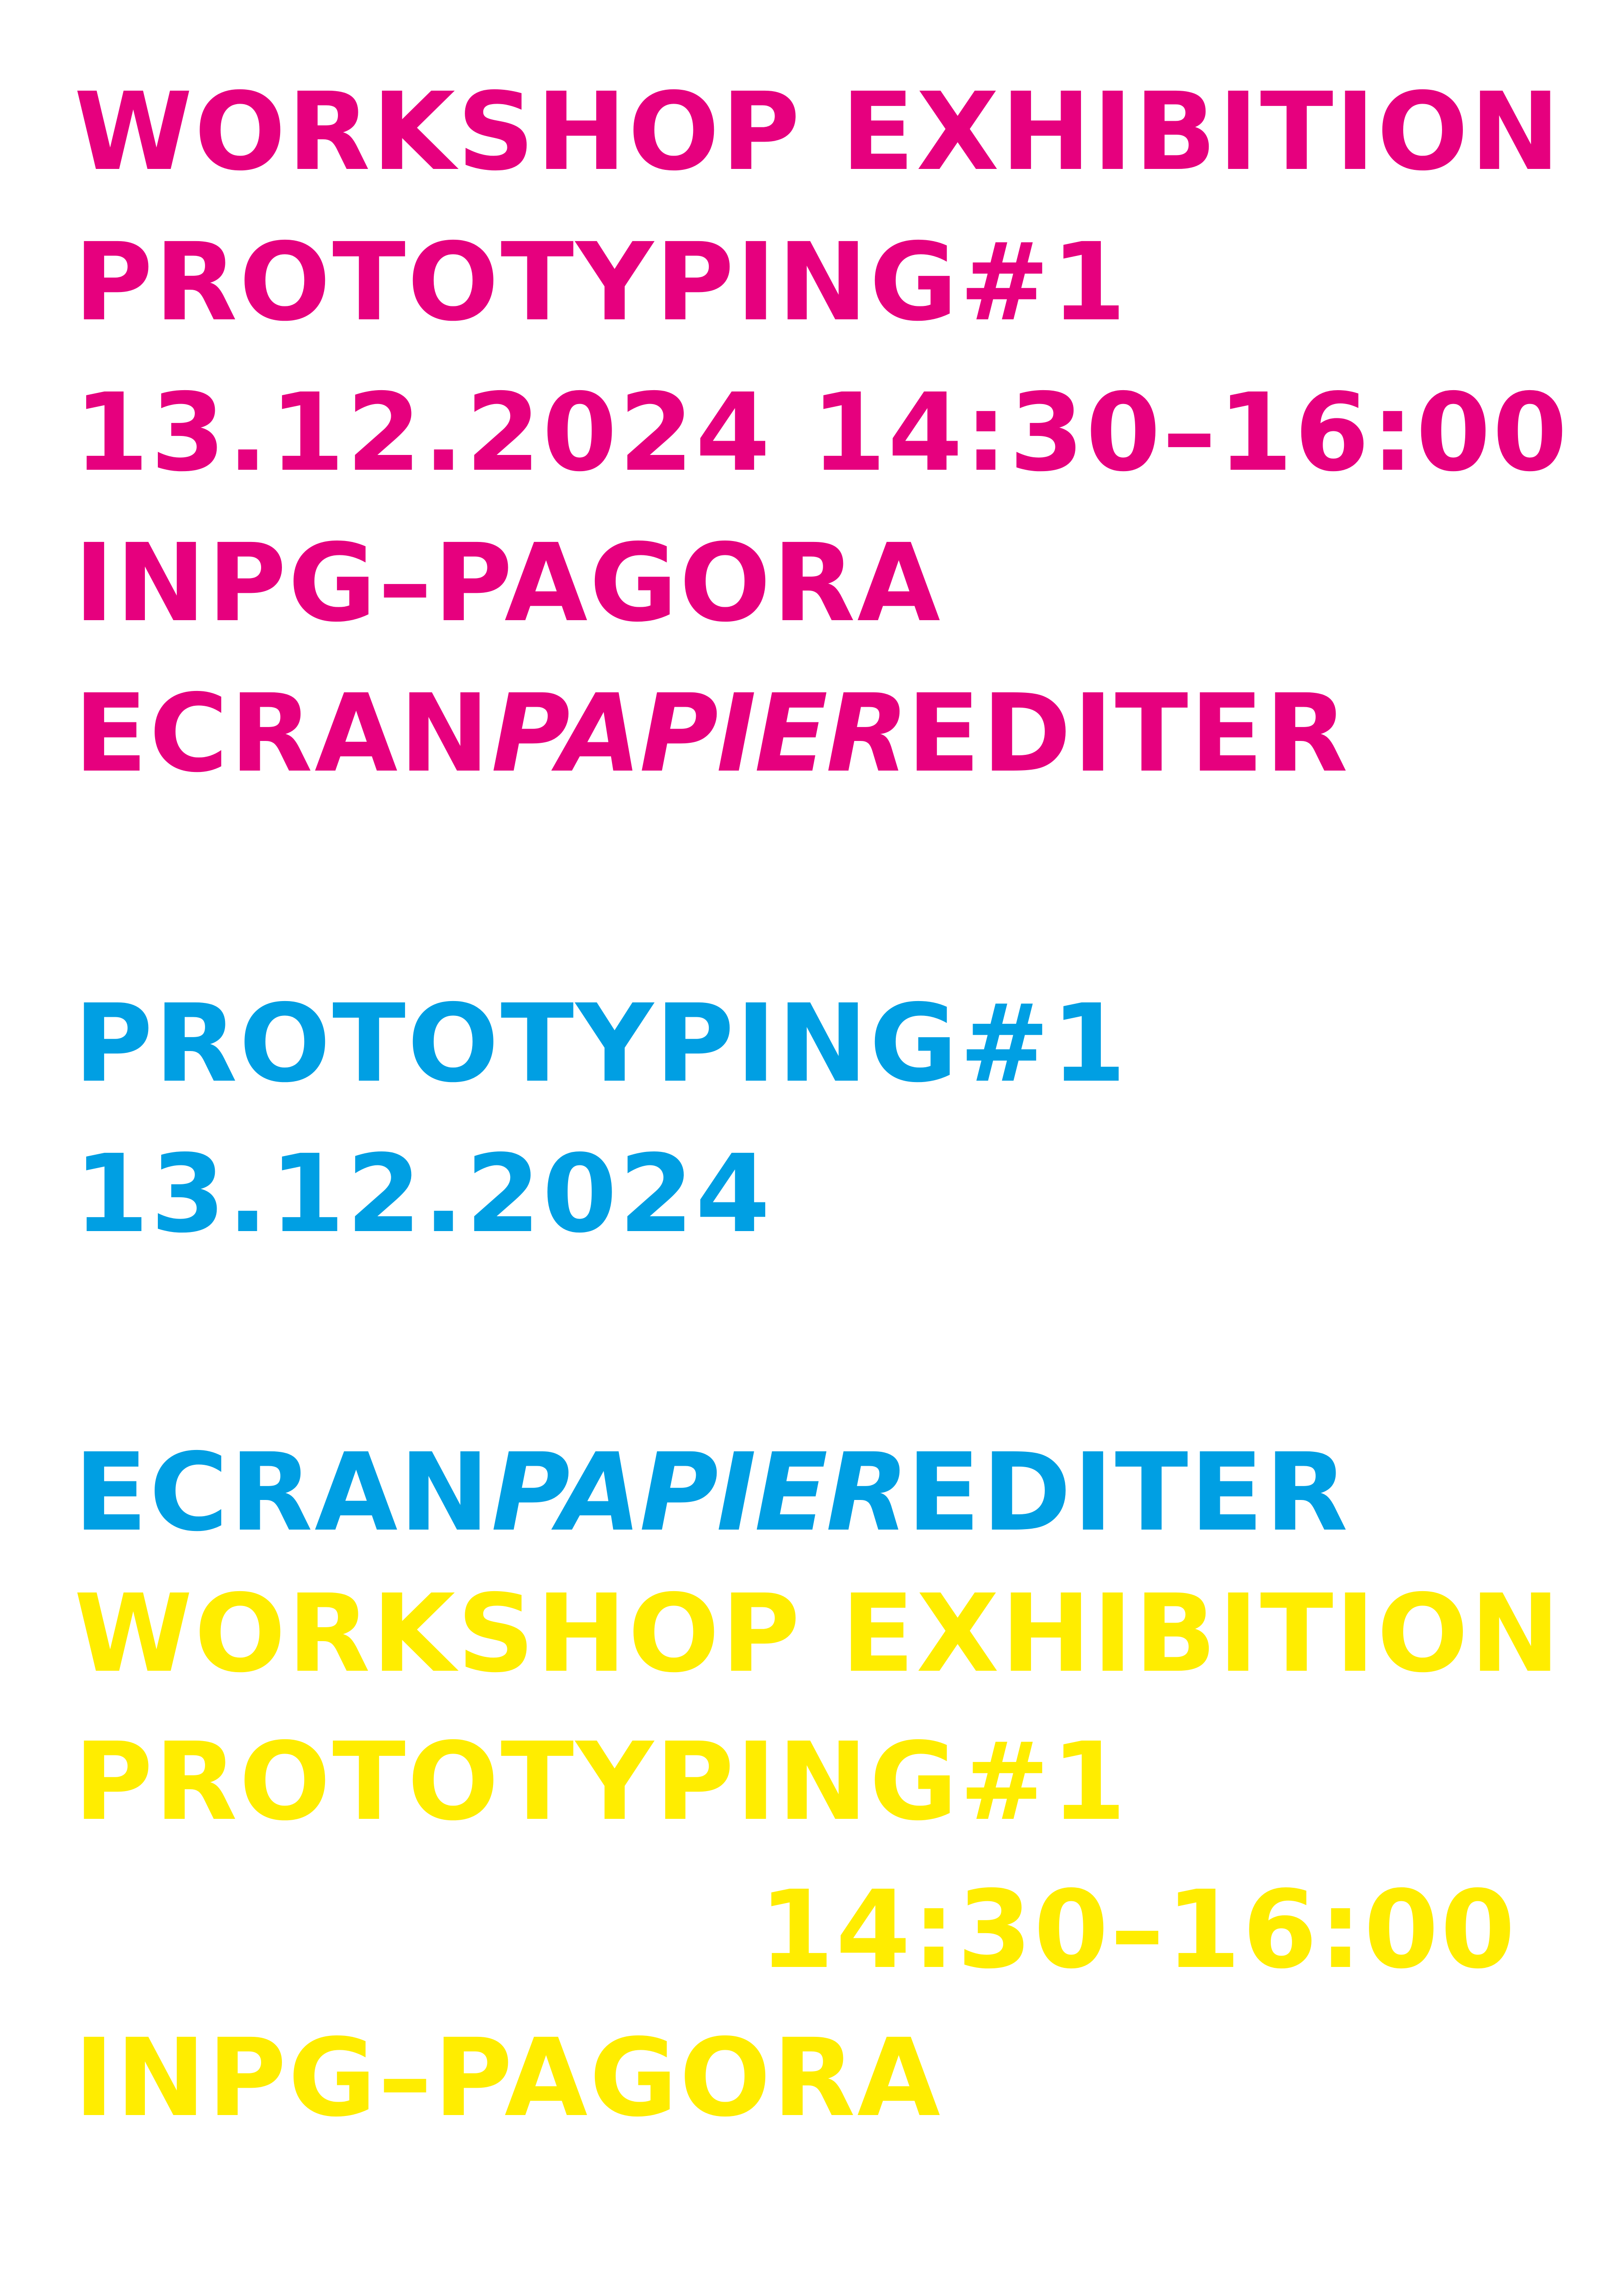 The width and height of the screenshot is (1624, 2296). What do you see at coordinates (821, 432) in the screenshot?
I see `magenta-date-time: 13.12.2024 14:30–16:00` at bounding box center [821, 432].